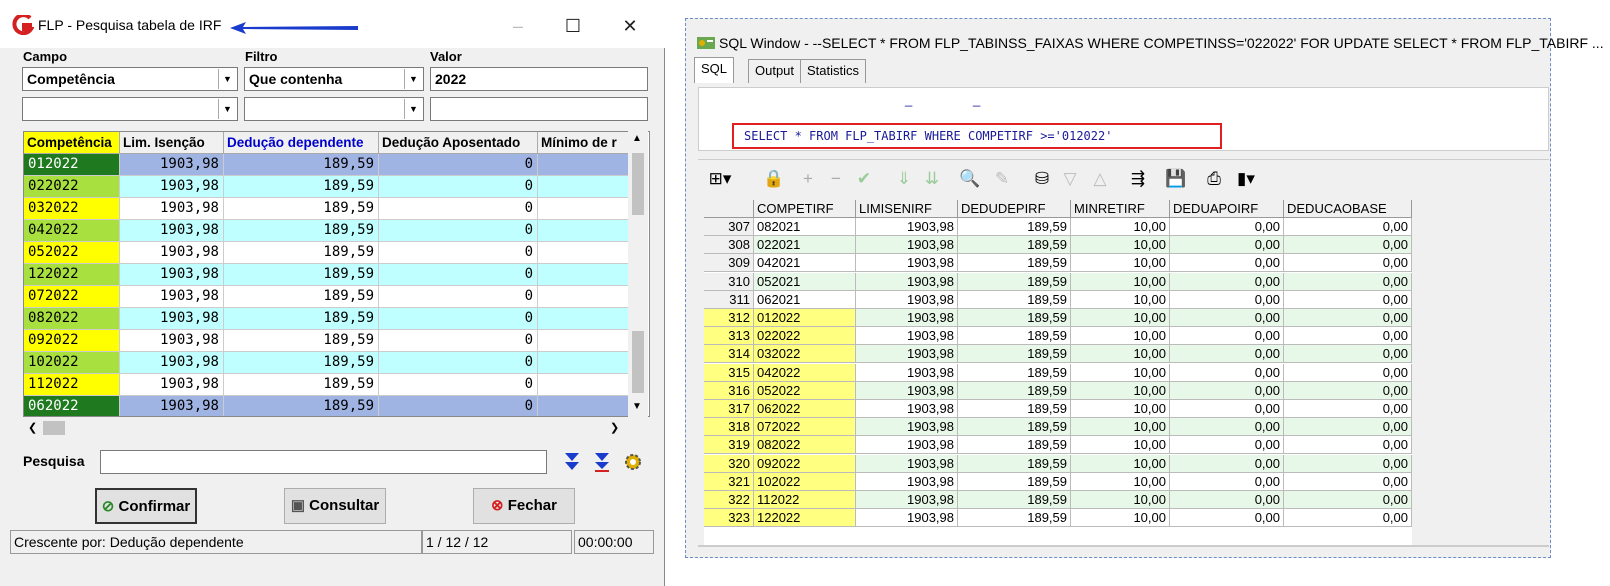  What do you see at coordinates (1058, 481) in the screenshot?
I see `table-row: 321 102022 1903,98 189,59 10,00 0,00 0,00` at bounding box center [1058, 481].